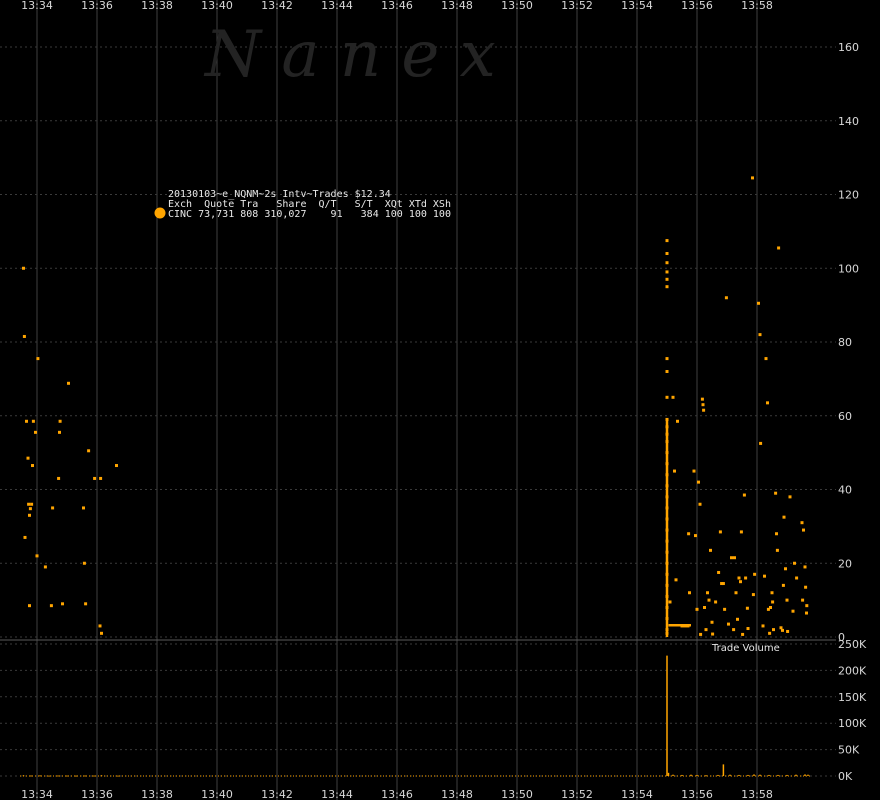 Image resolution: width=880 pixels, height=800 pixels. Describe the element at coordinates (457, 6) in the screenshot. I see `x-tick-label-top: 13:48` at that location.